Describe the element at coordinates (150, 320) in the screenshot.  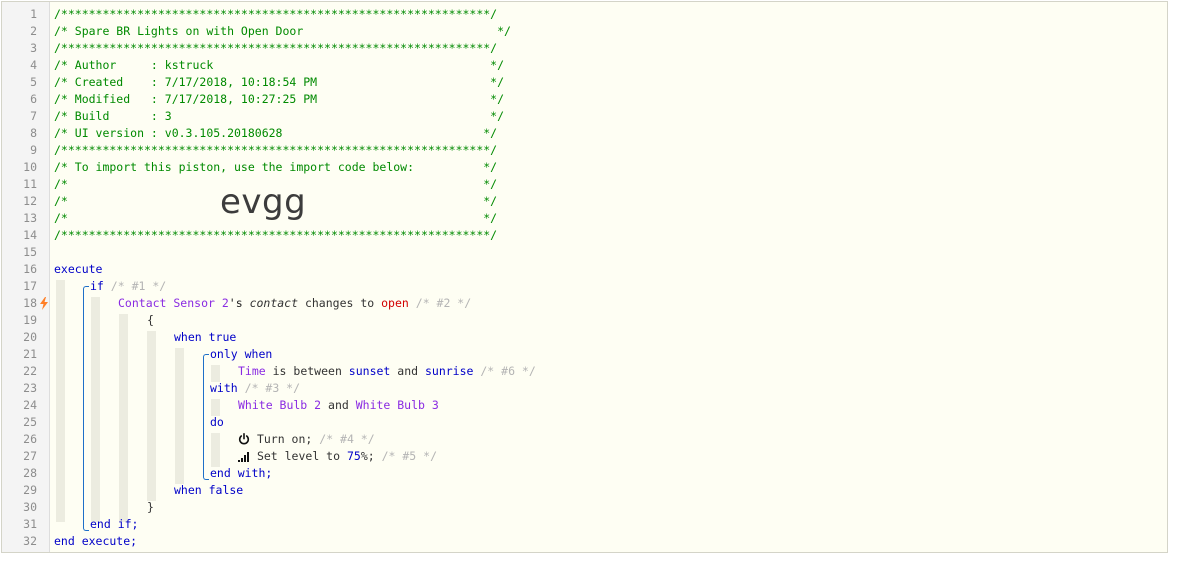
I see `open-brace: {` at that location.